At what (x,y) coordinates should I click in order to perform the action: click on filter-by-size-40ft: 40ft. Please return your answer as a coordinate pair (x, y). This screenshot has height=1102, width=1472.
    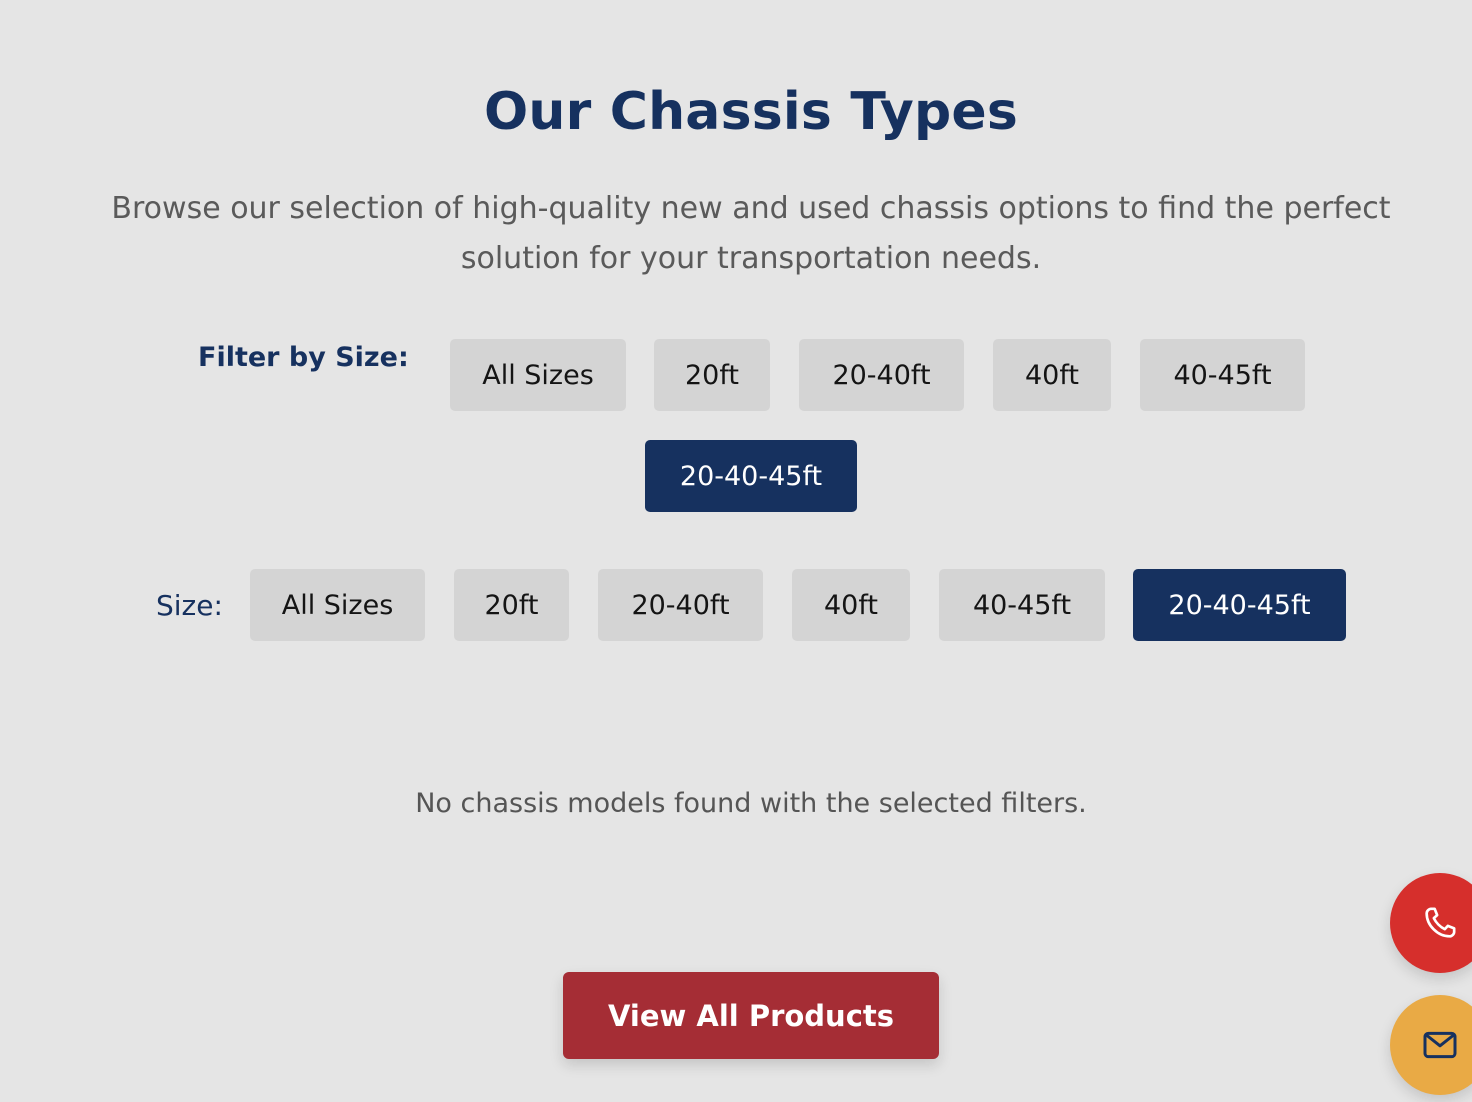
    Looking at the image, I should click on (1052, 375).